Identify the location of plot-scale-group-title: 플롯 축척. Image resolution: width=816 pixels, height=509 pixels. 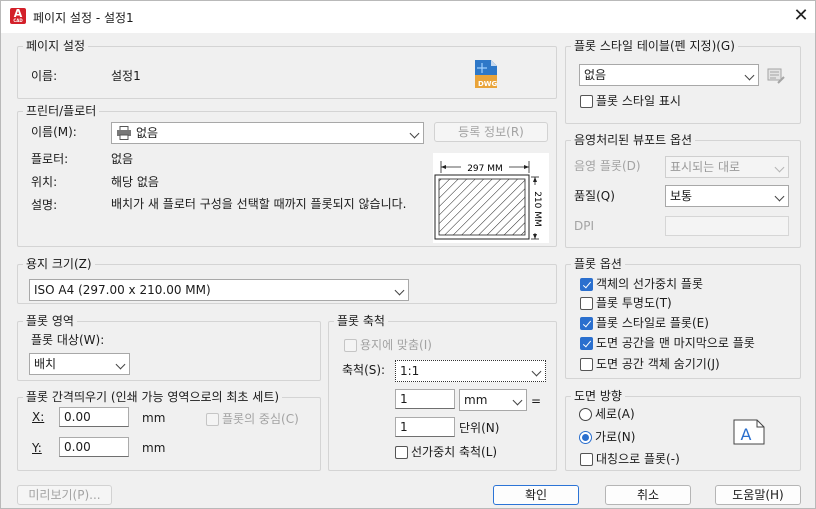
(361, 321).